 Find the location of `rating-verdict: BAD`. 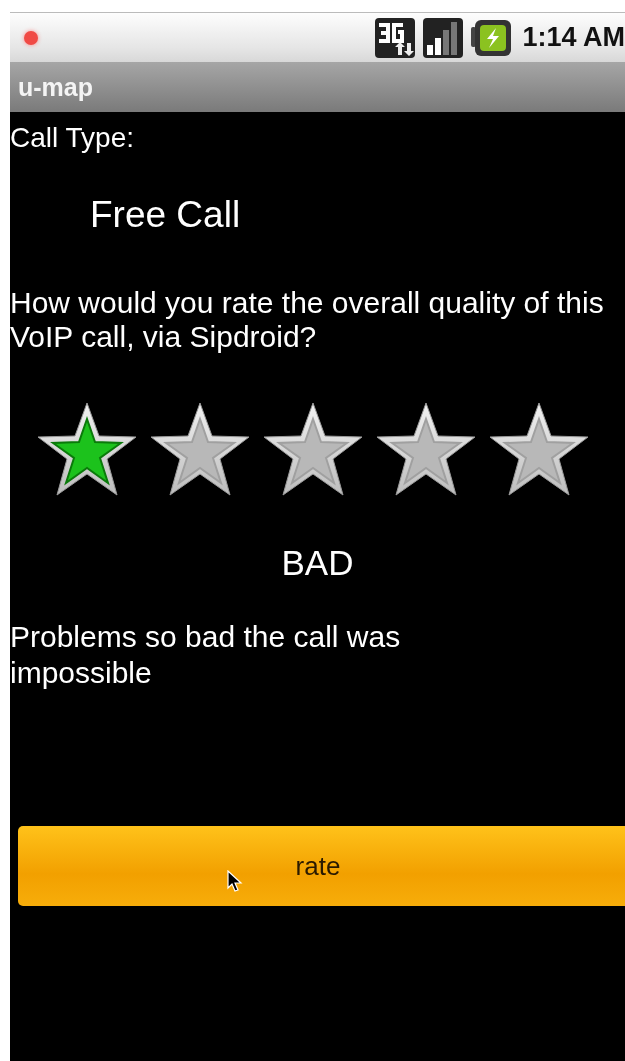

rating-verdict: BAD is located at coordinates (317, 563).